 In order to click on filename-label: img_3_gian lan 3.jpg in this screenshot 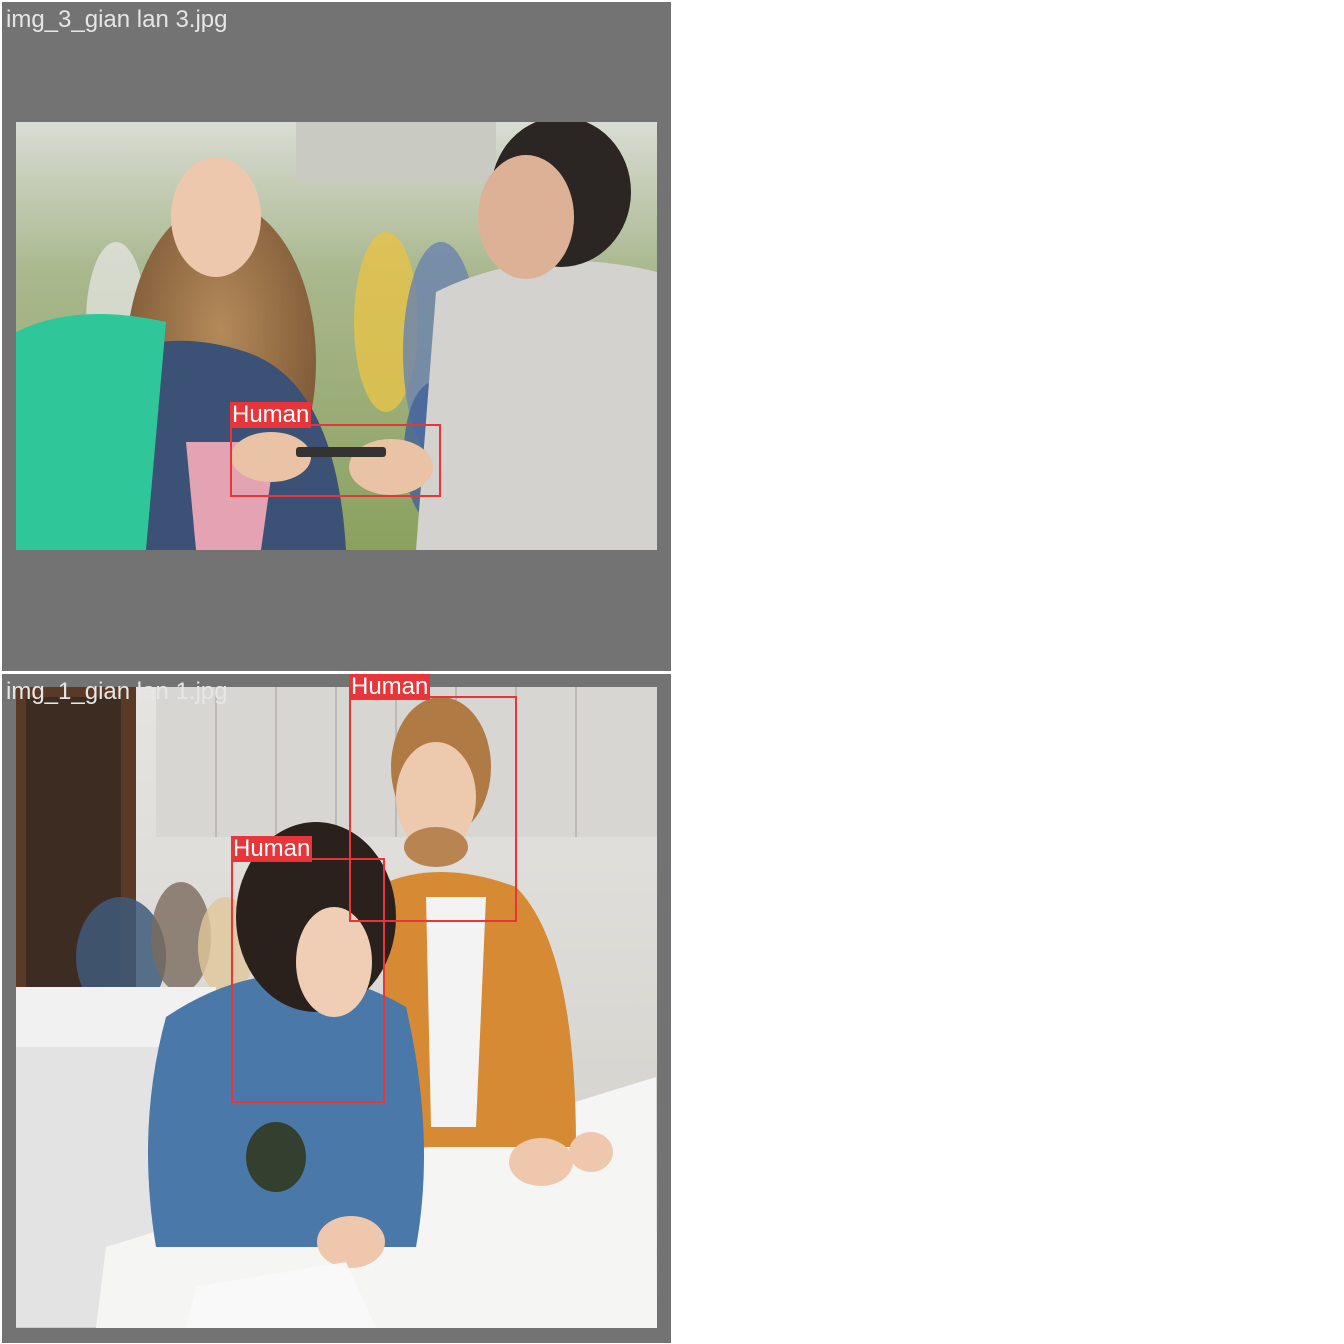, I will do `click(117, 19)`.